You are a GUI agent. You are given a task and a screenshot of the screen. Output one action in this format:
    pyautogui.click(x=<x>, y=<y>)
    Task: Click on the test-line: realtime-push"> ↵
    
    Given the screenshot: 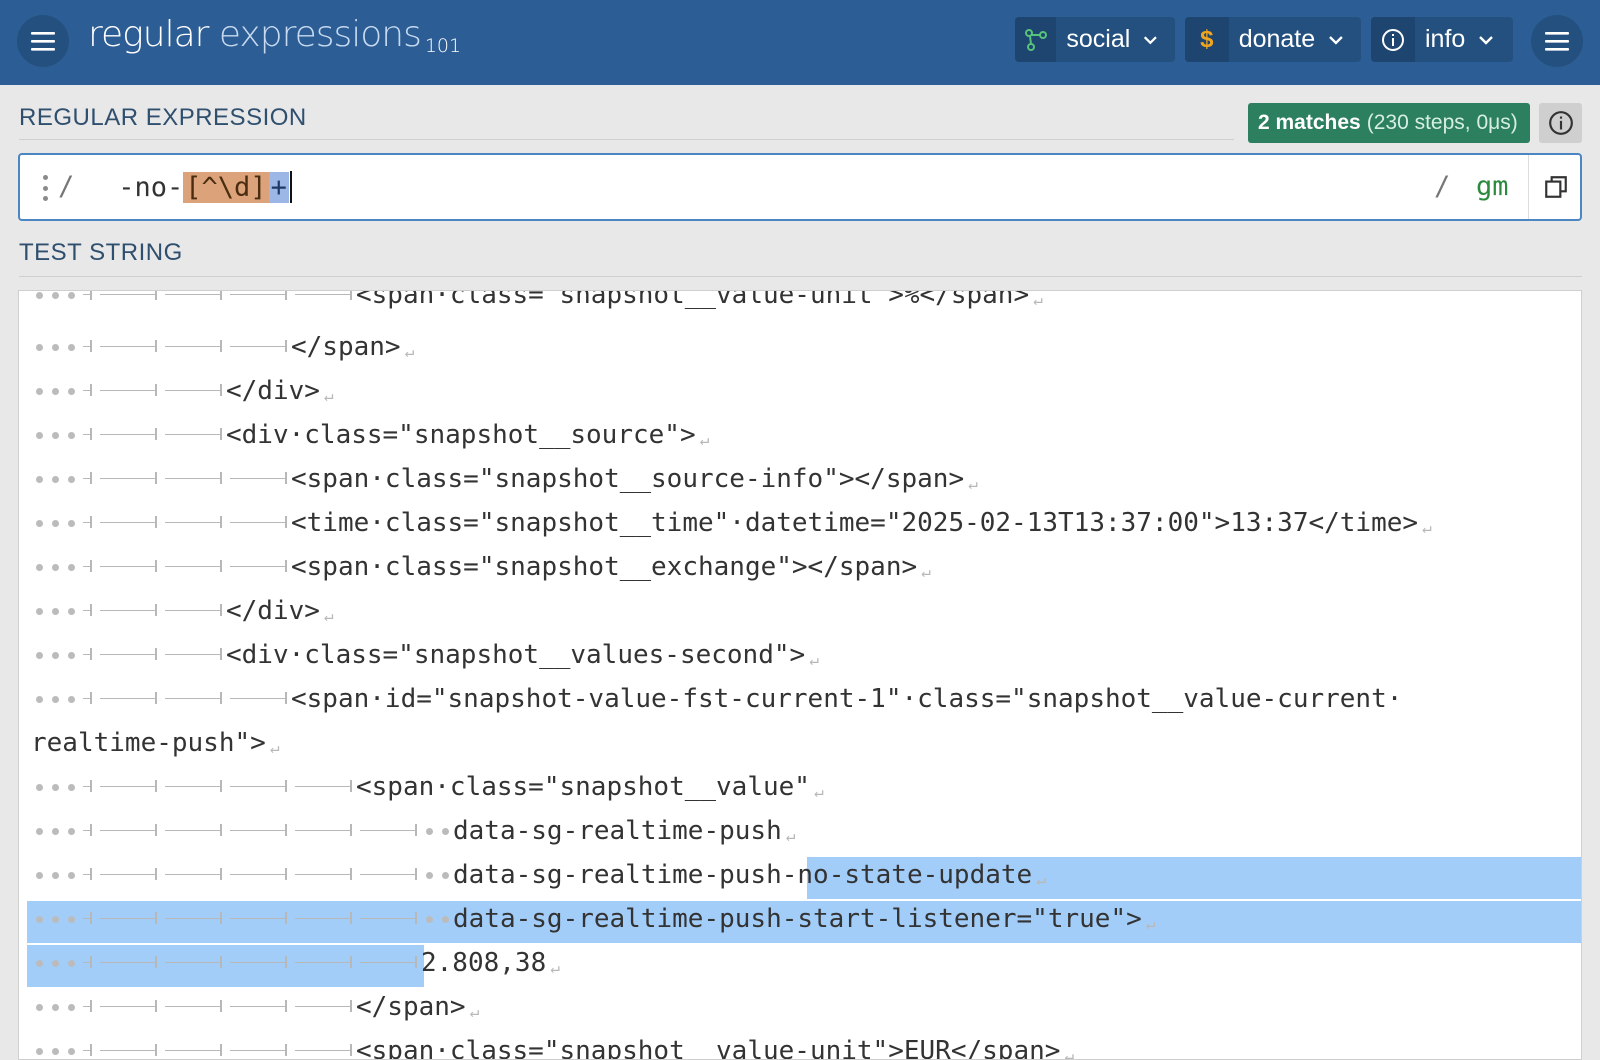 What is the action you would take?
    pyautogui.click(x=155, y=743)
    